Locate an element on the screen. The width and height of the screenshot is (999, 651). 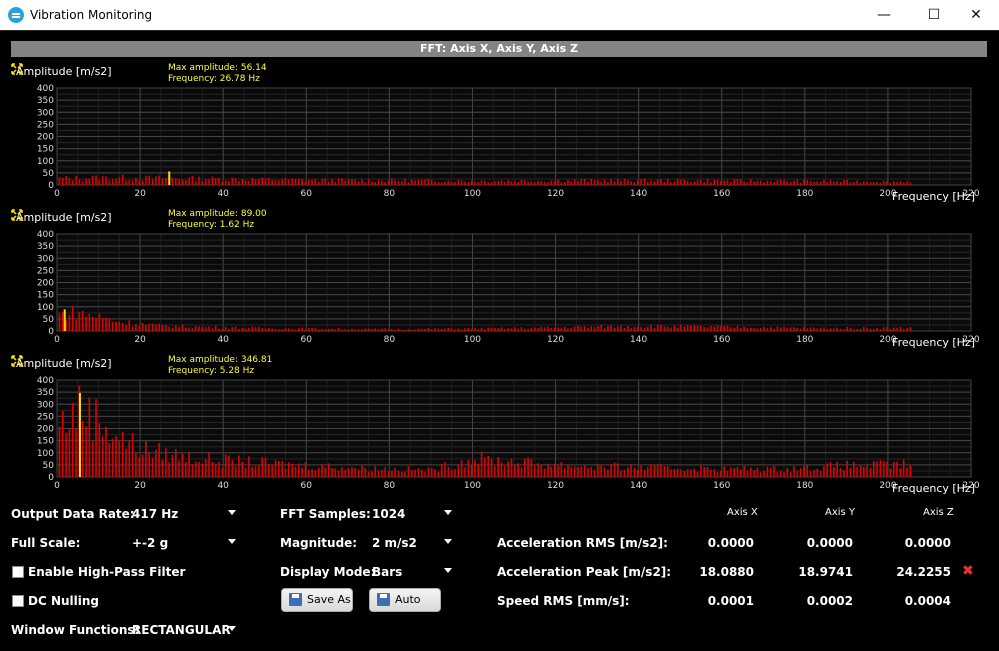
peak-bar is located at coordinates (79, 434).